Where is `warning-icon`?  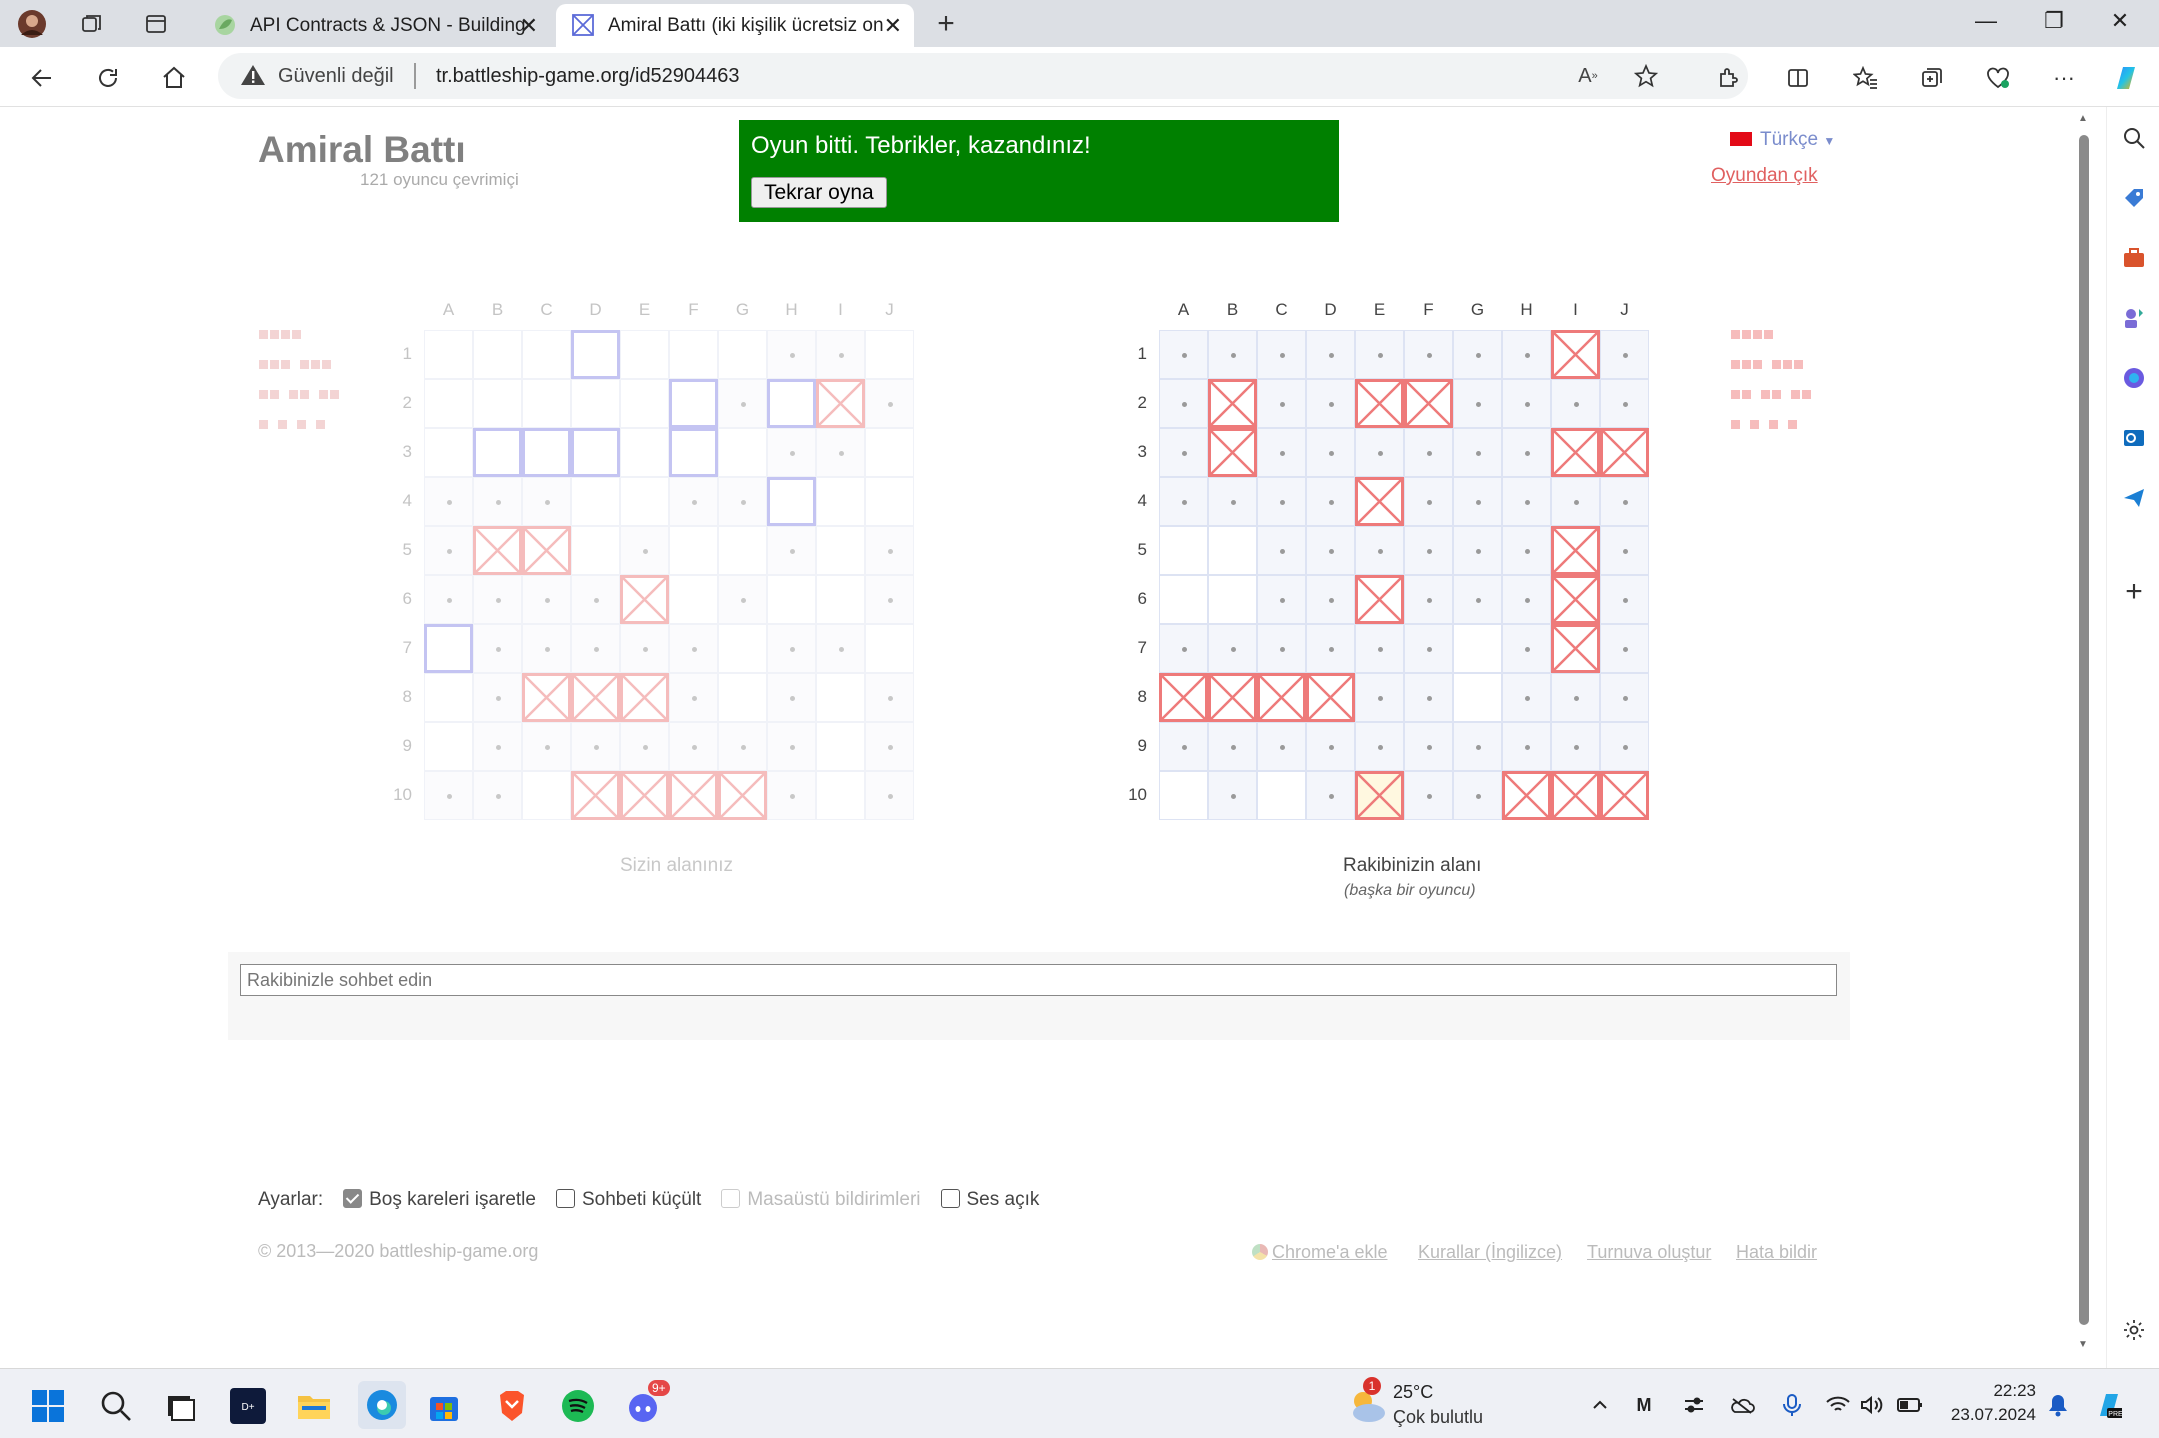
warning-icon is located at coordinates (253, 75).